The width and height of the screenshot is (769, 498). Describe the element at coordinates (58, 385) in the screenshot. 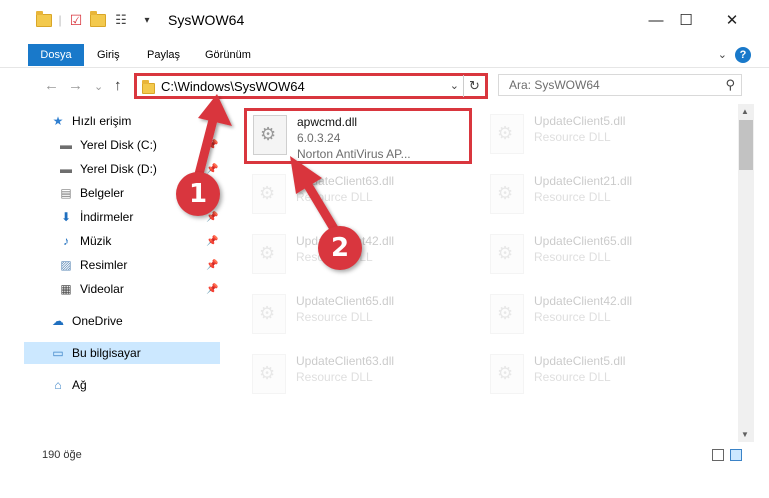

I see `network-icon: ⌂` at that location.